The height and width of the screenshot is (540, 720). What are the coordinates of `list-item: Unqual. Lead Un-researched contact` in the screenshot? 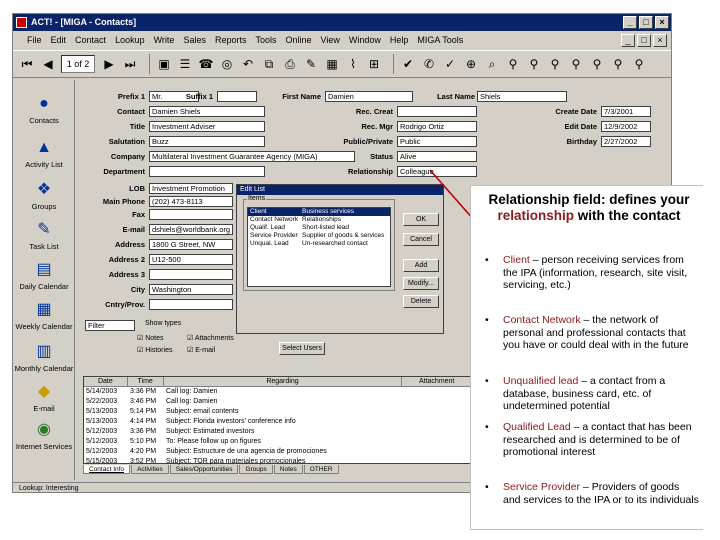 It's located at (319, 244).